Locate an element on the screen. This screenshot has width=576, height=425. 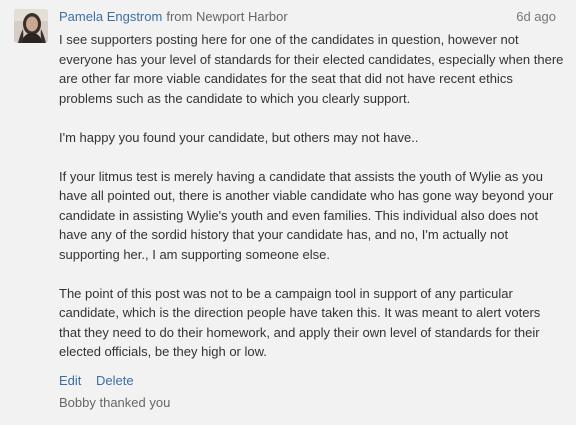
avatar is located at coordinates (31, 26).